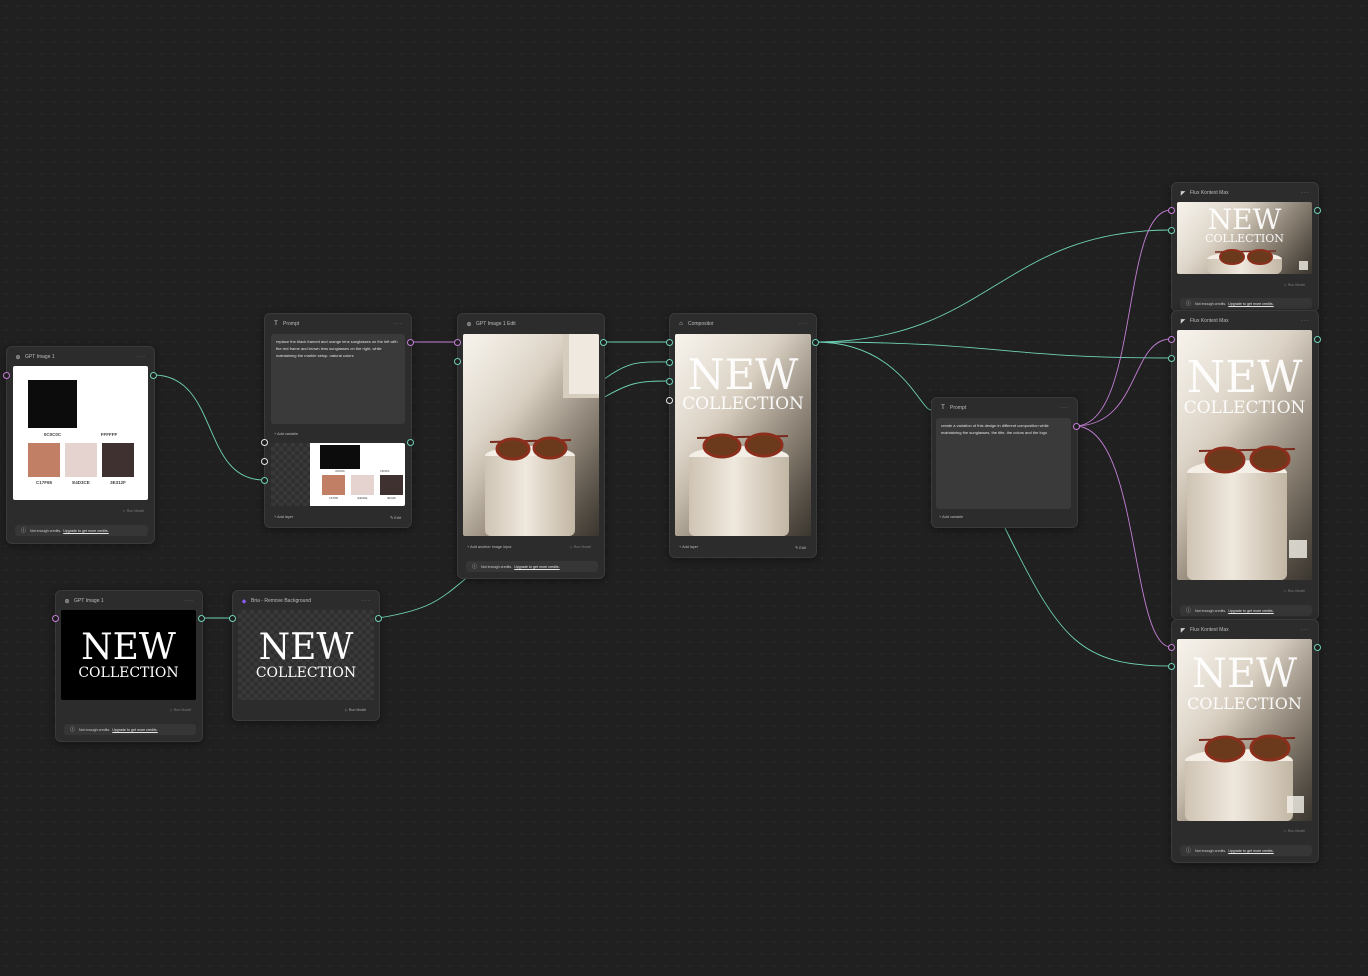 This screenshot has height=976, width=1368. I want to click on node-header: ⌂ Compositor ···, so click(743, 324).